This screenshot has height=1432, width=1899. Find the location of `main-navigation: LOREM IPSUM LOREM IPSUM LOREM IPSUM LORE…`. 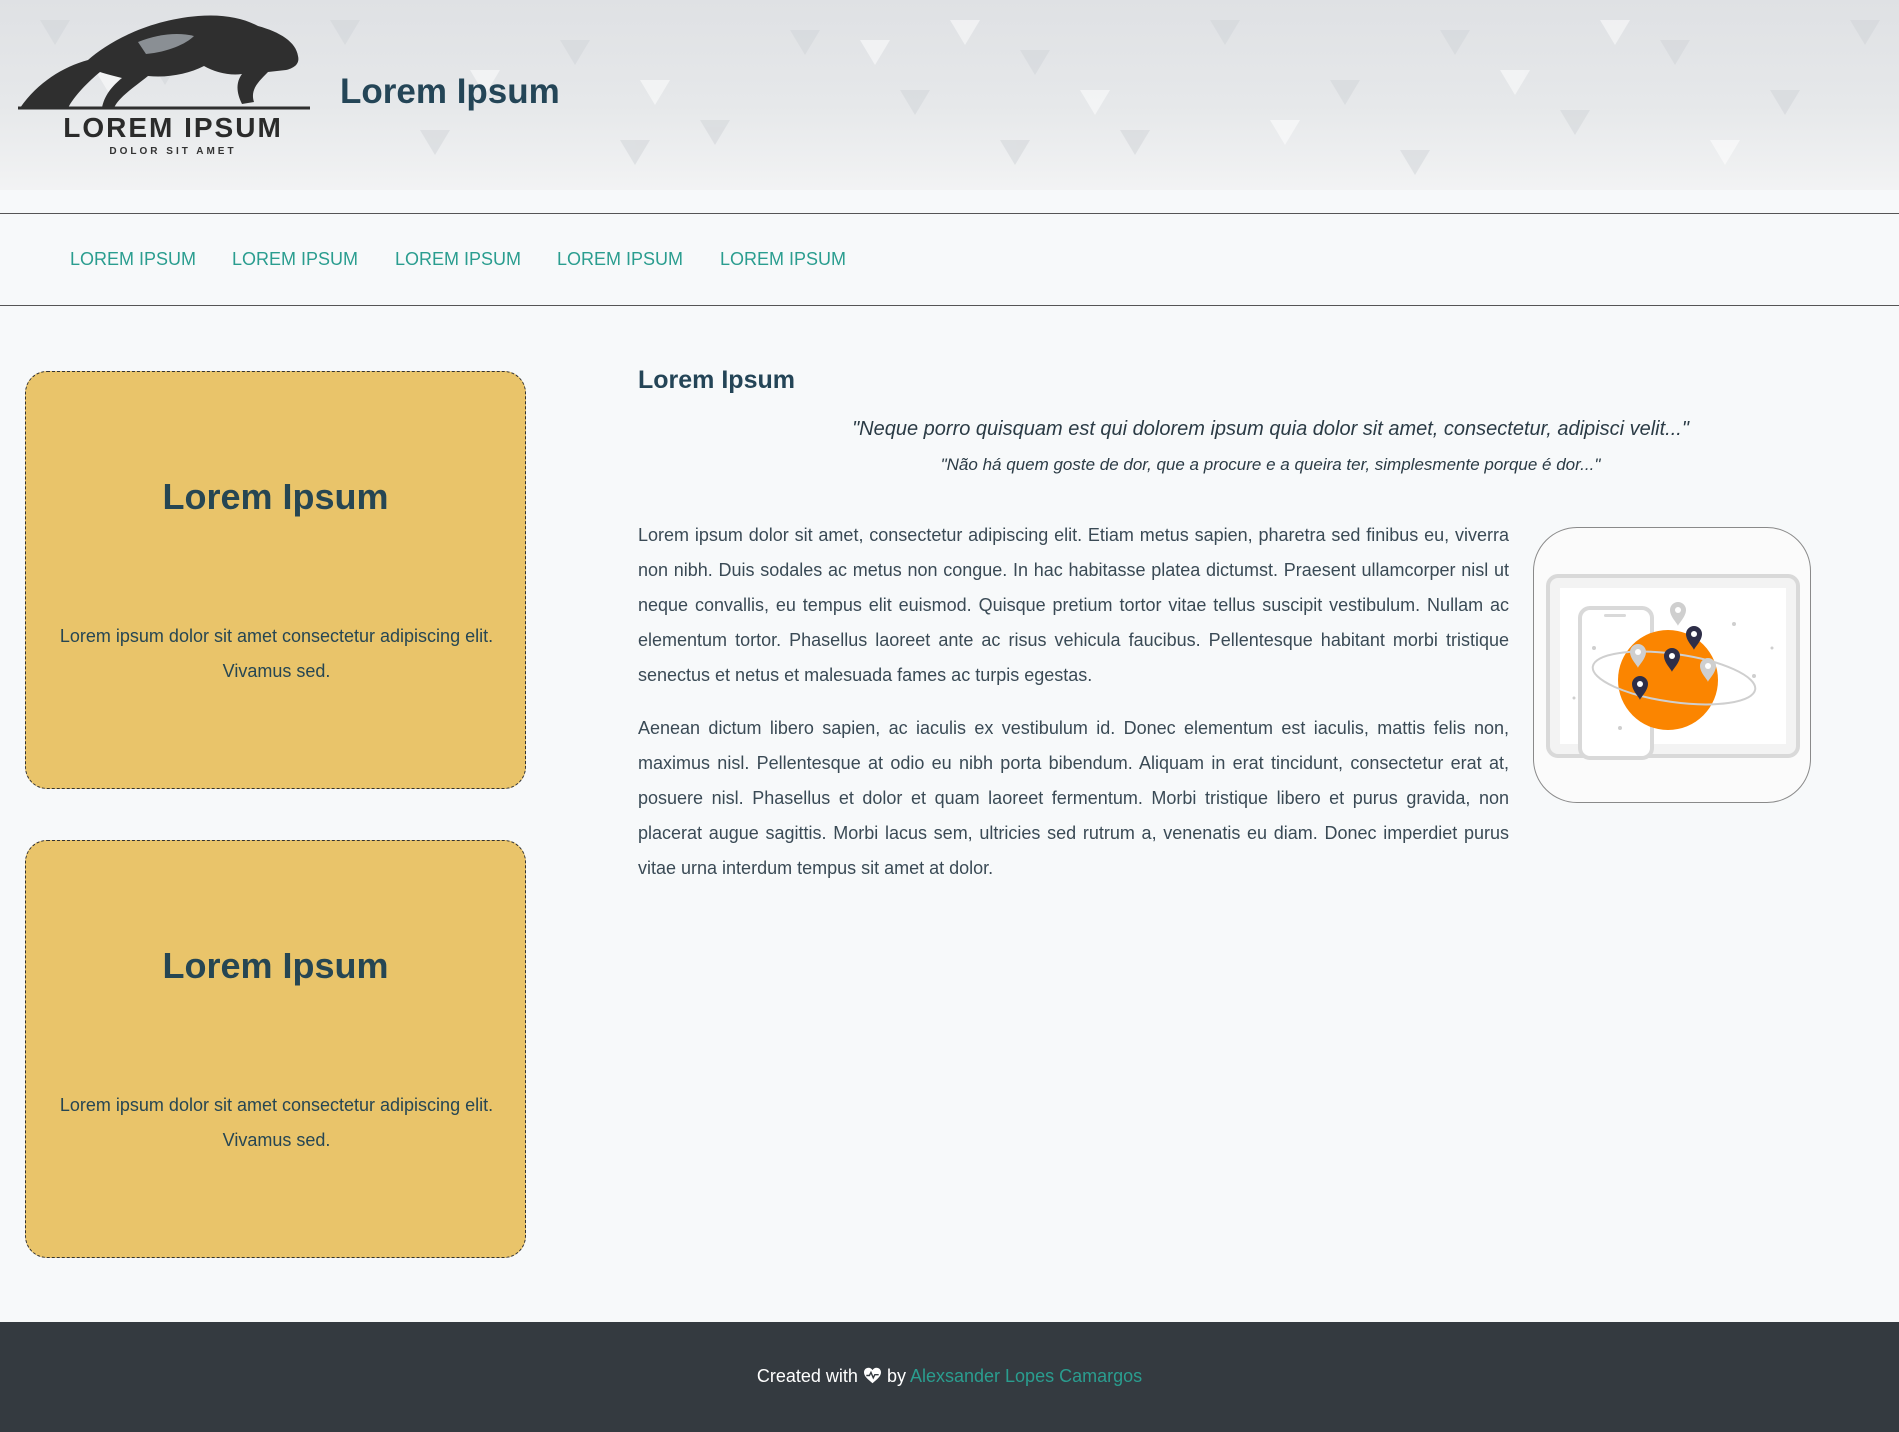

main-navigation: LOREM IPSUM LOREM IPSUM LOREM IPSUM LORE… is located at coordinates (949, 259).